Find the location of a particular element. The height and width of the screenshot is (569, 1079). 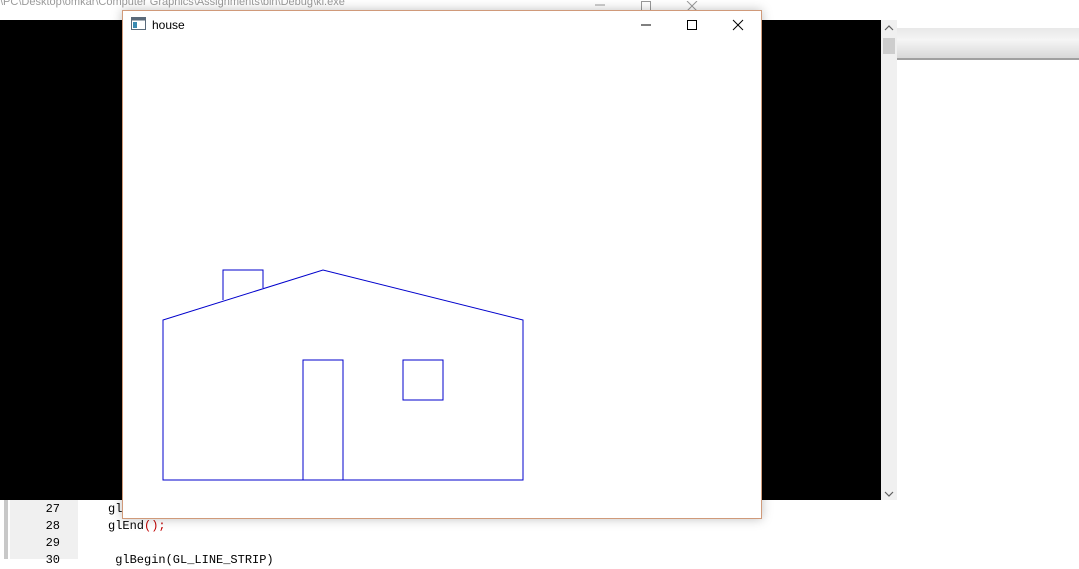

code-punctuation: (); is located at coordinates (155, 526).